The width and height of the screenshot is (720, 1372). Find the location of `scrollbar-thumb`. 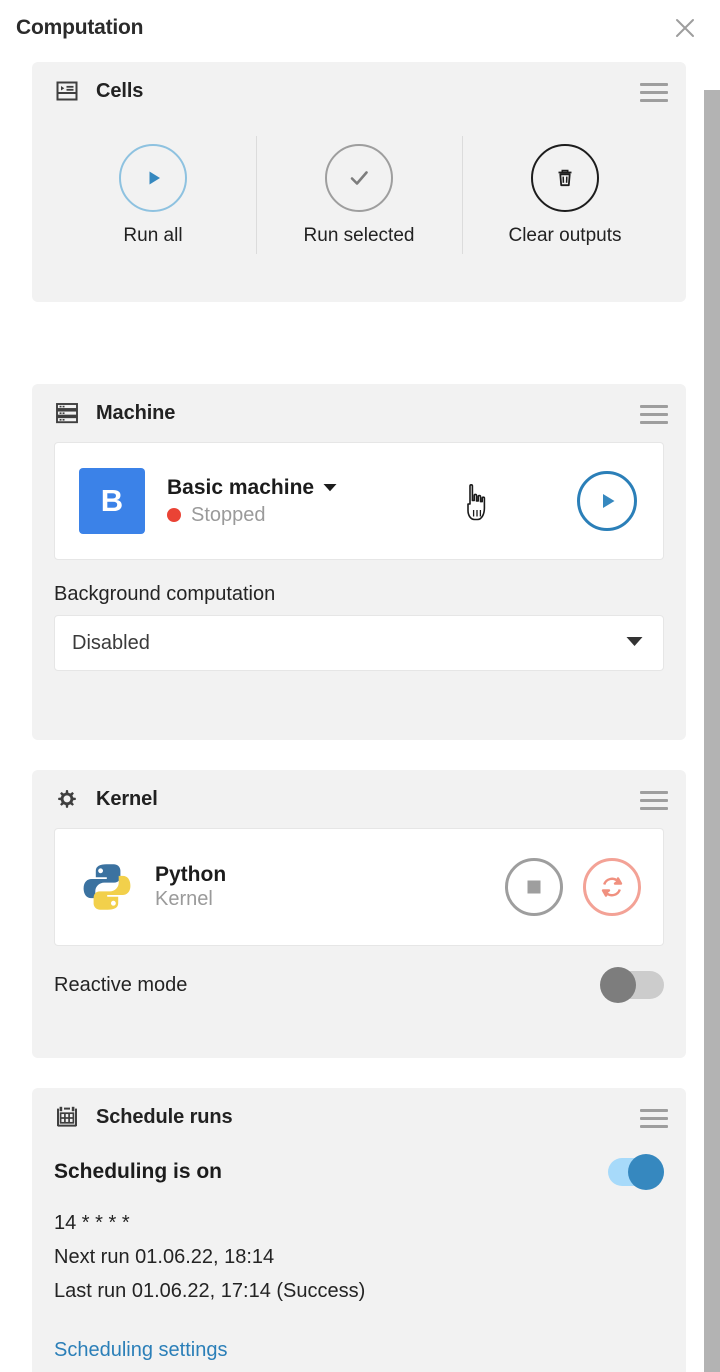

scrollbar-thumb is located at coordinates (712, 731).